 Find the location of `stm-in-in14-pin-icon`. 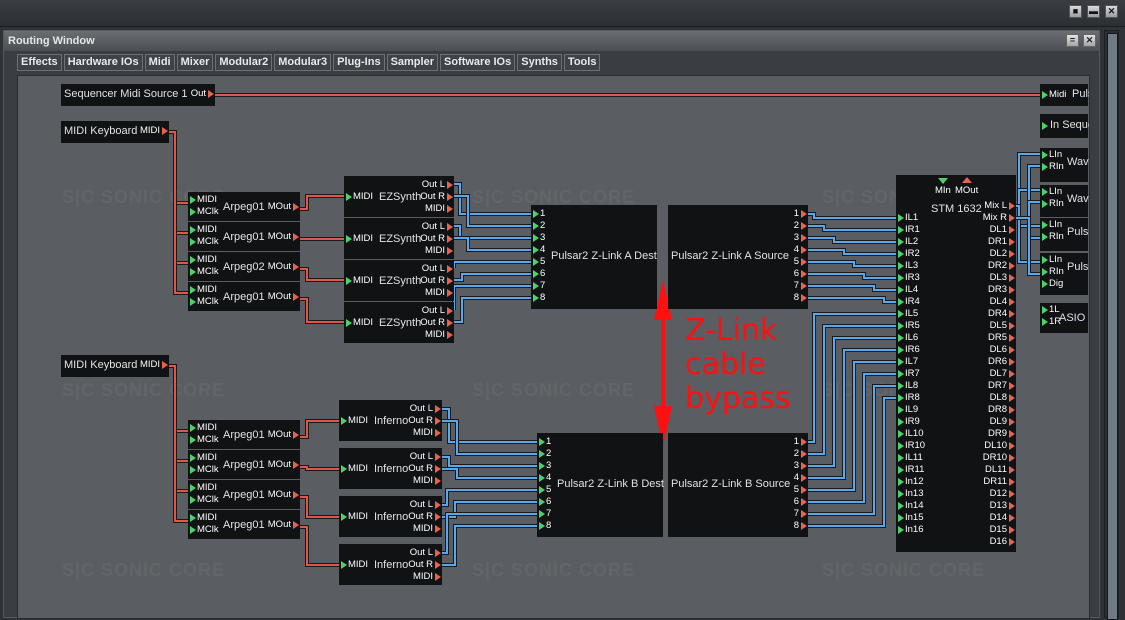

stm-in-in14-pin-icon is located at coordinates (901, 506).